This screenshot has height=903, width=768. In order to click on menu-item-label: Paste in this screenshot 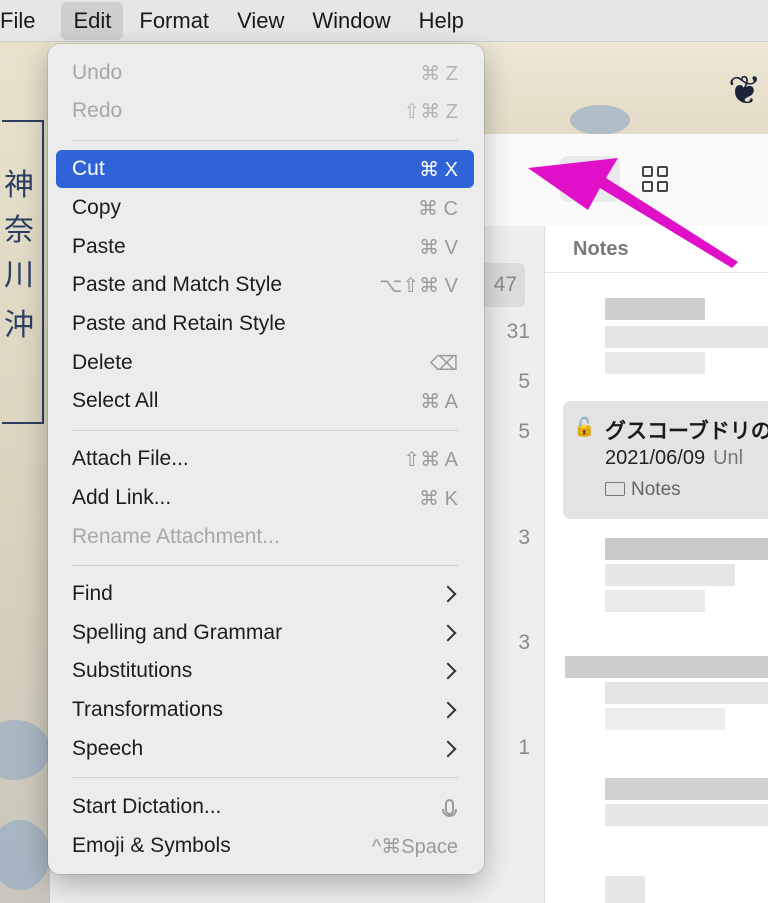, I will do `click(99, 246)`.